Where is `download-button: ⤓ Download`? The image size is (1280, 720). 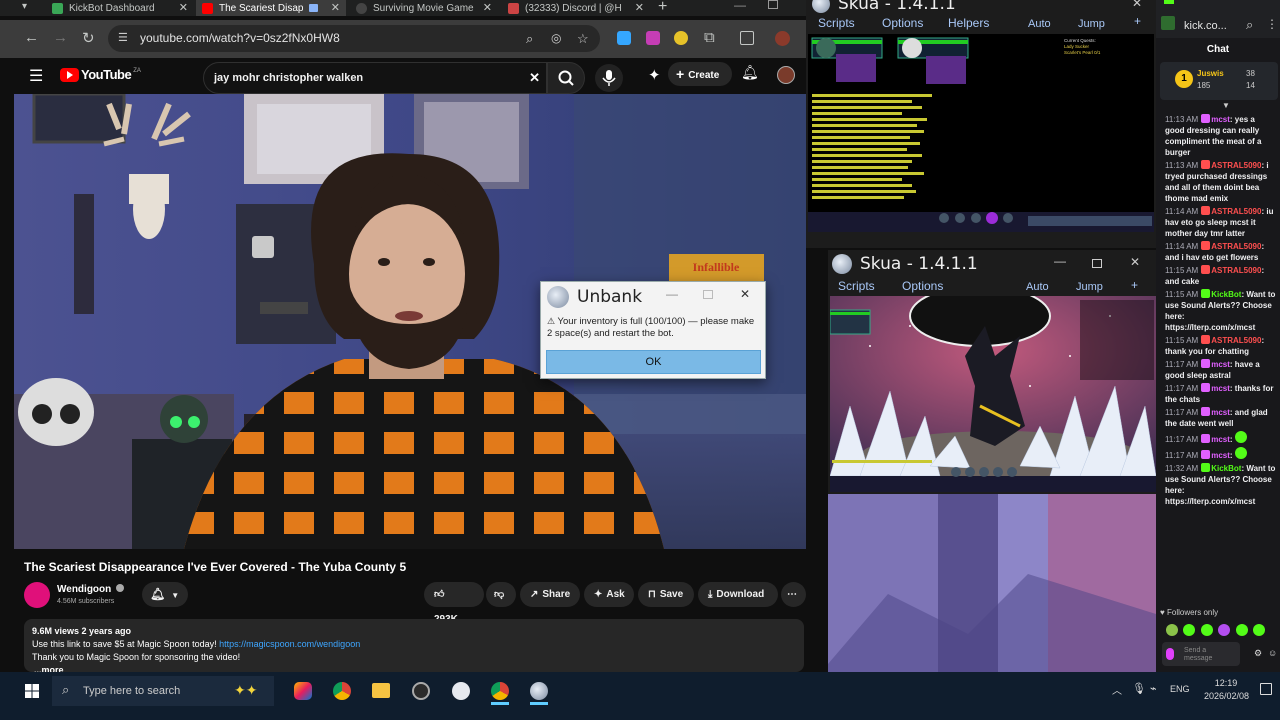 download-button: ⤓ Download is located at coordinates (738, 594).